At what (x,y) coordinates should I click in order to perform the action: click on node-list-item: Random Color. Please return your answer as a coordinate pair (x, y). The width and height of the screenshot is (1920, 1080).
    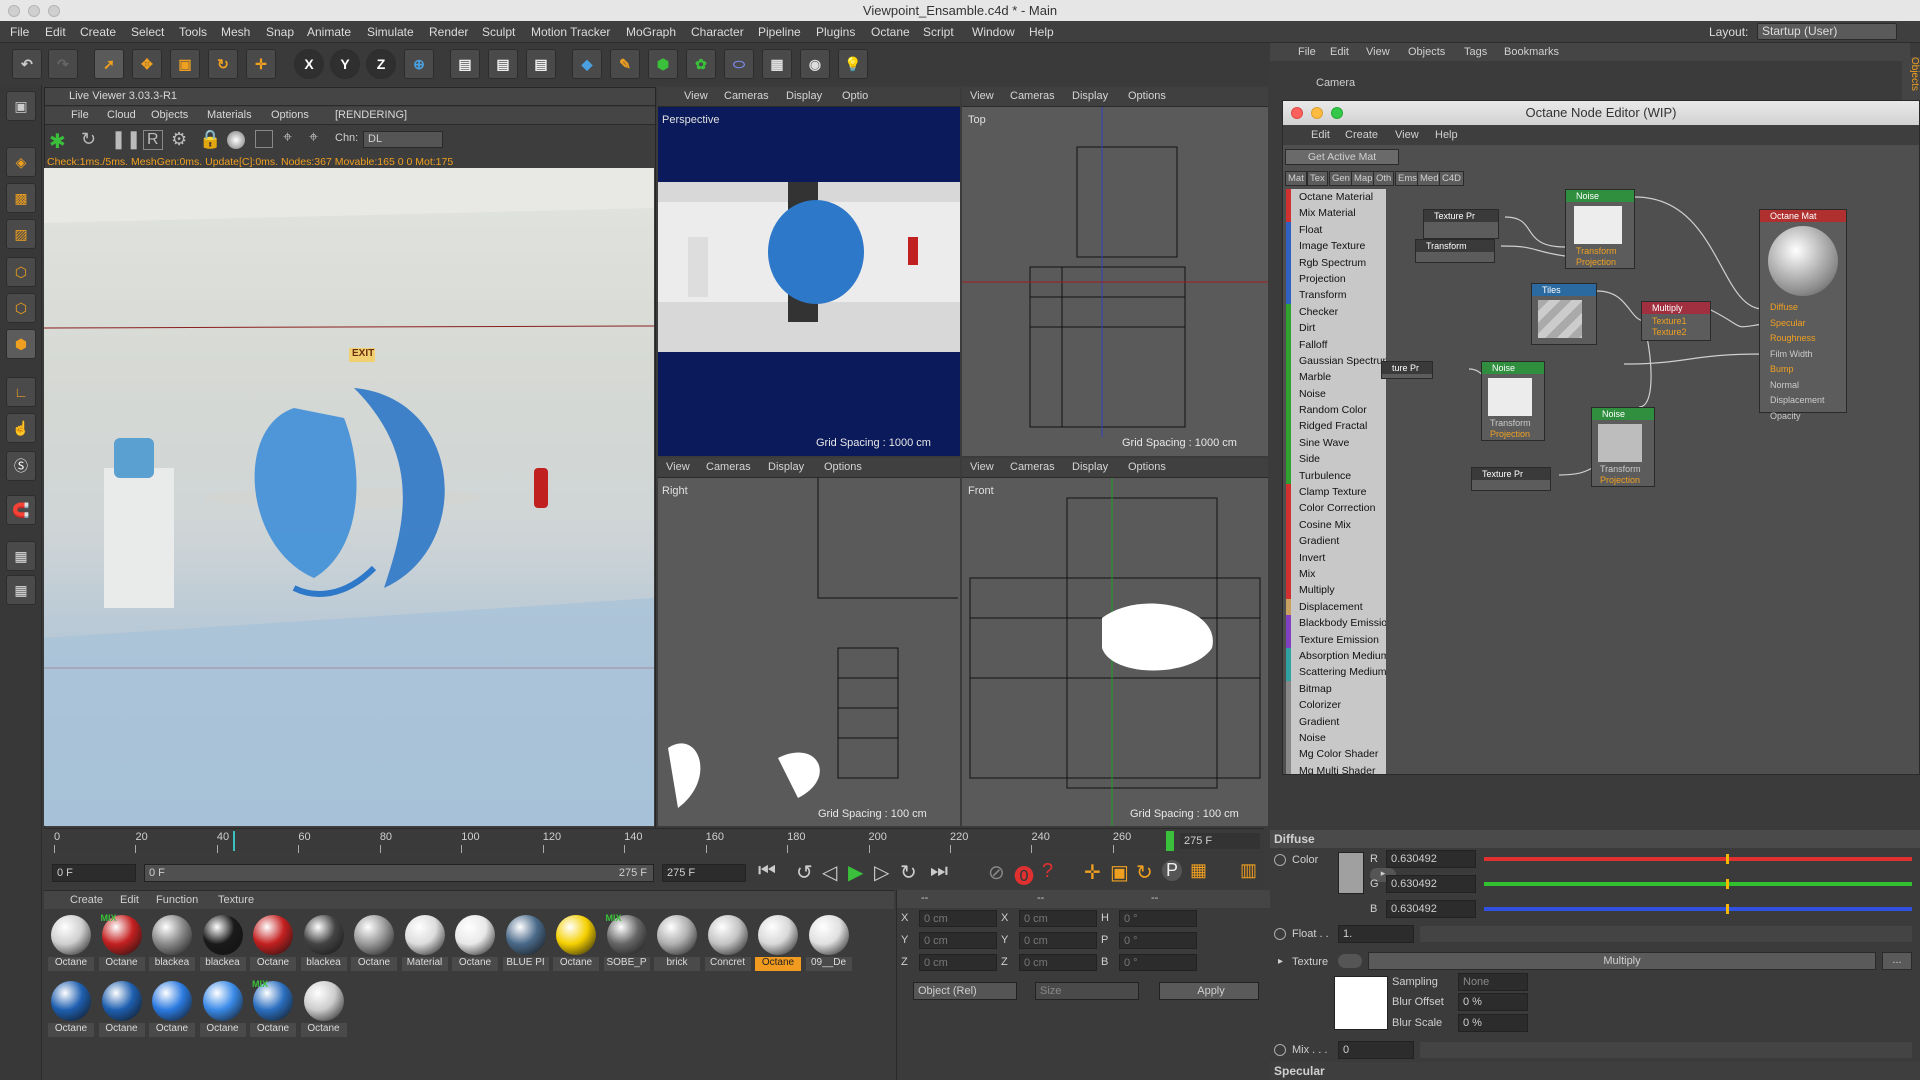
    Looking at the image, I should click on (1336, 410).